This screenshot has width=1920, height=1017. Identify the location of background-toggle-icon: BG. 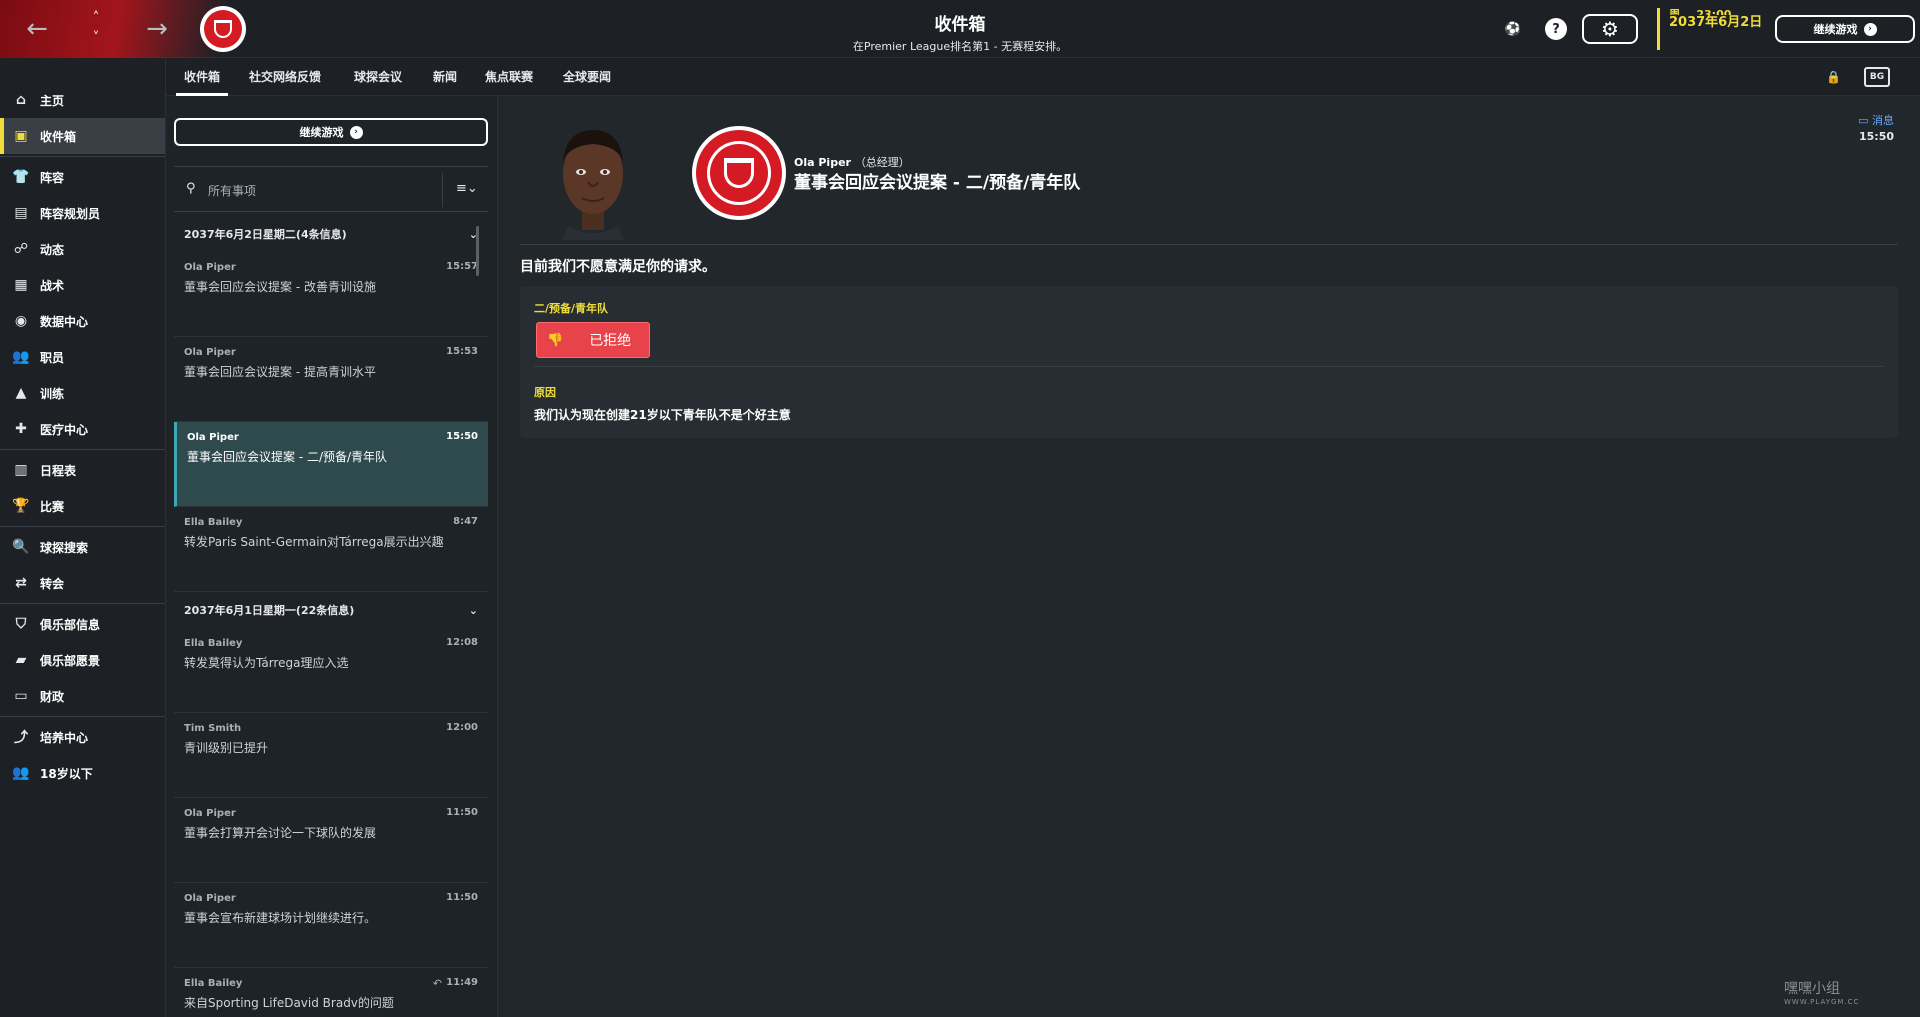
(1877, 77).